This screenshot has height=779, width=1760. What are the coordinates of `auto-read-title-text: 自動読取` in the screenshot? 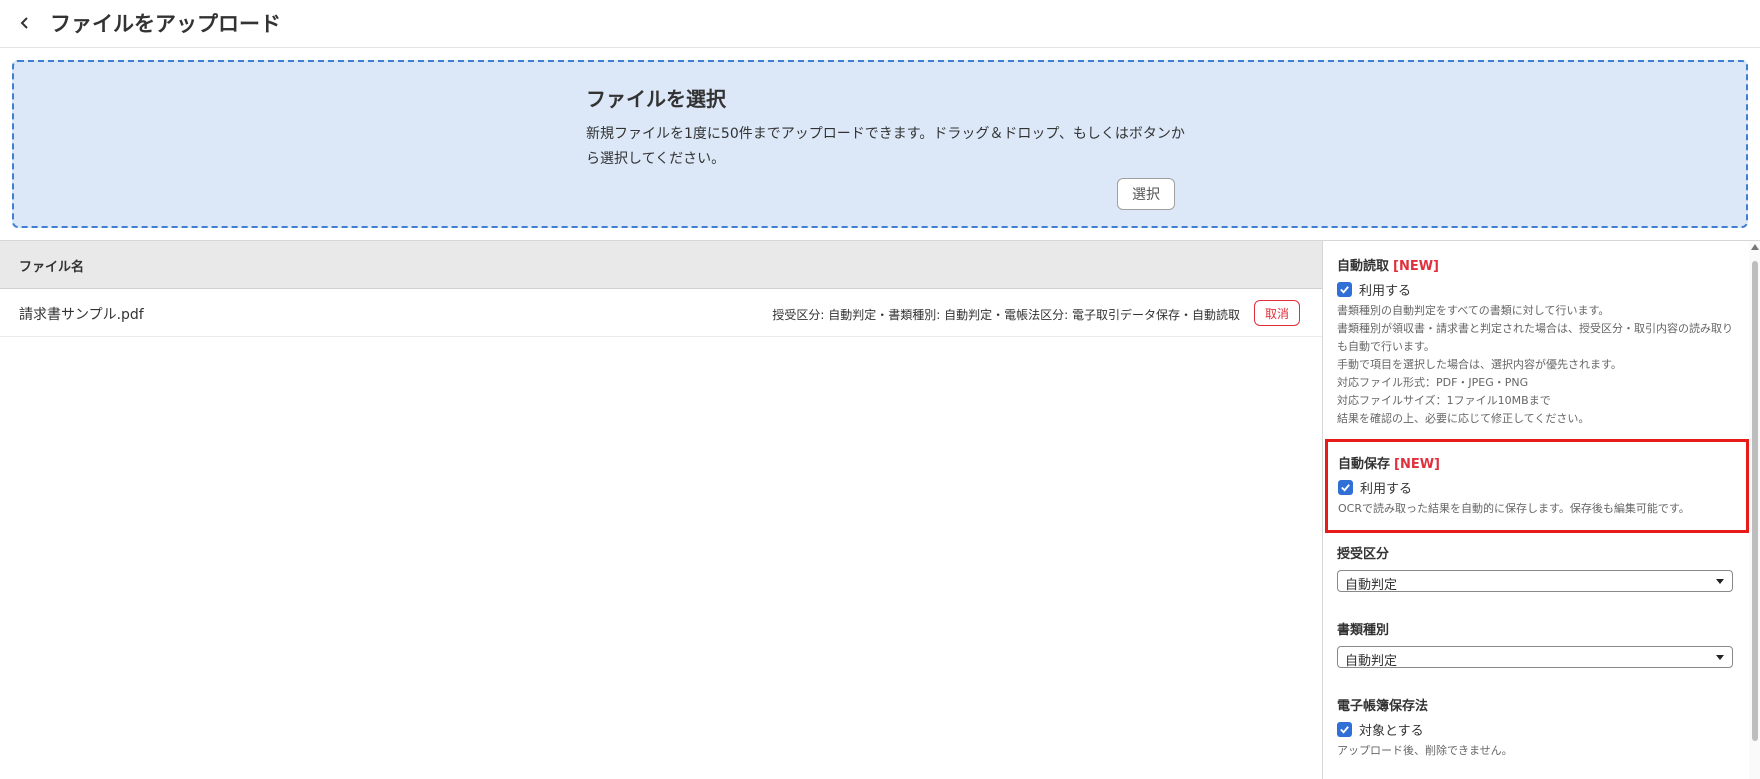 It's located at (1363, 266).